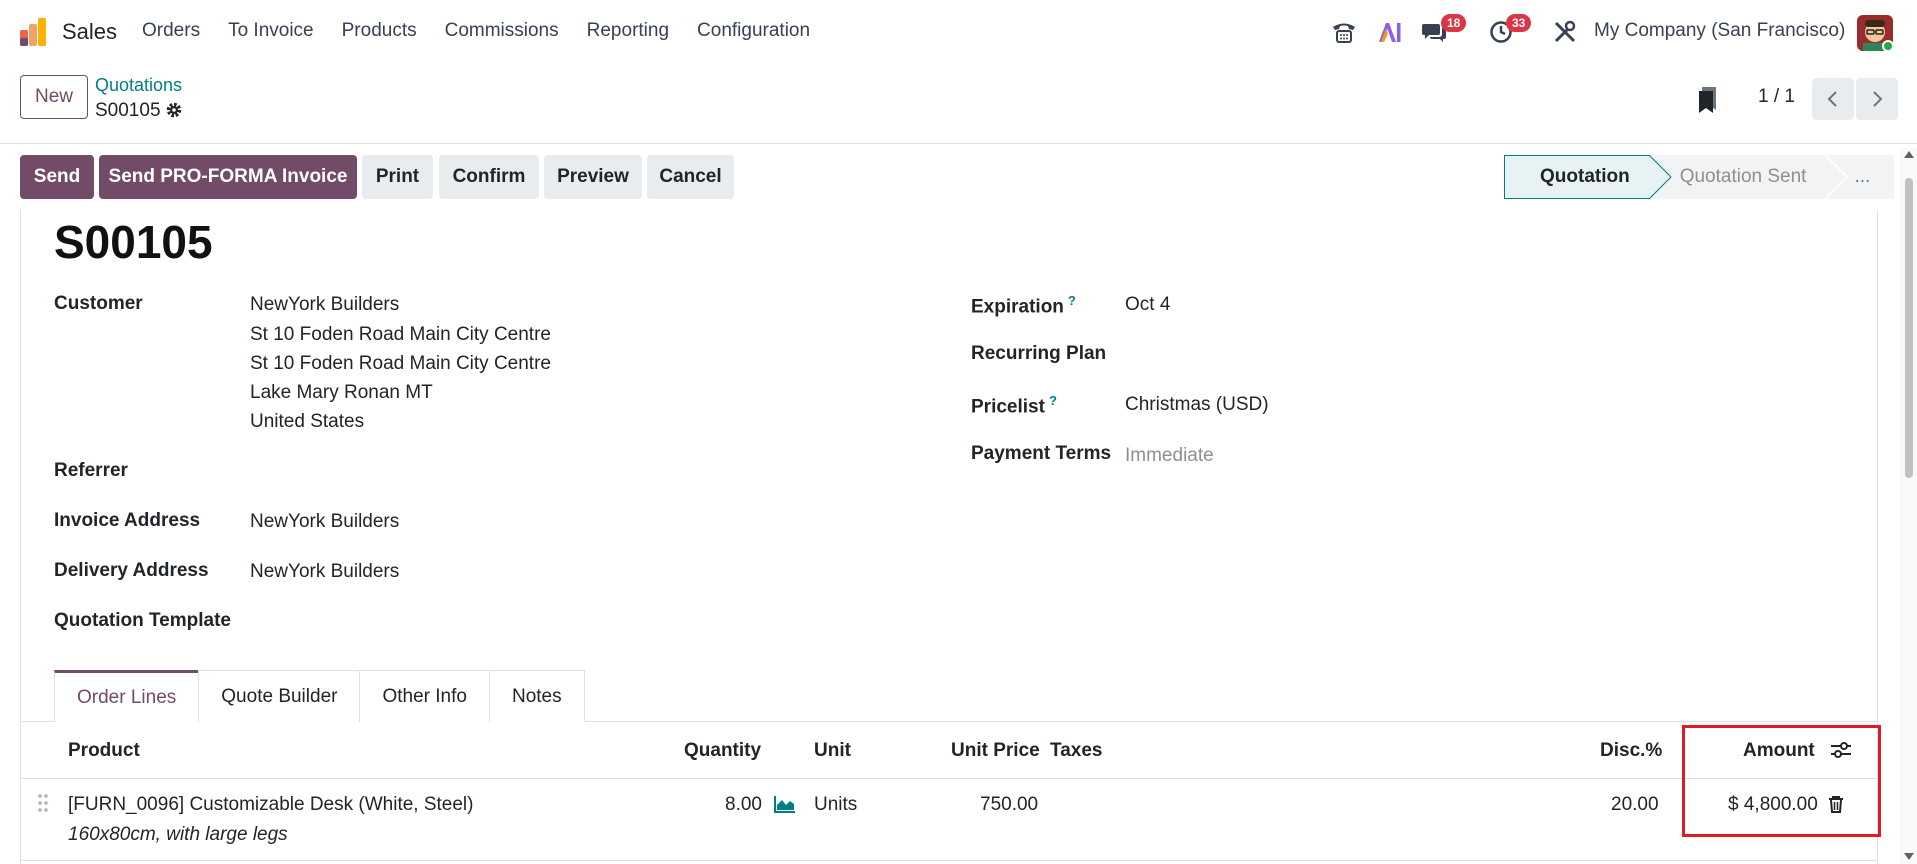 This screenshot has height=864, width=1917. I want to click on payment-terms-label: Payment Terms, so click(1041, 453).